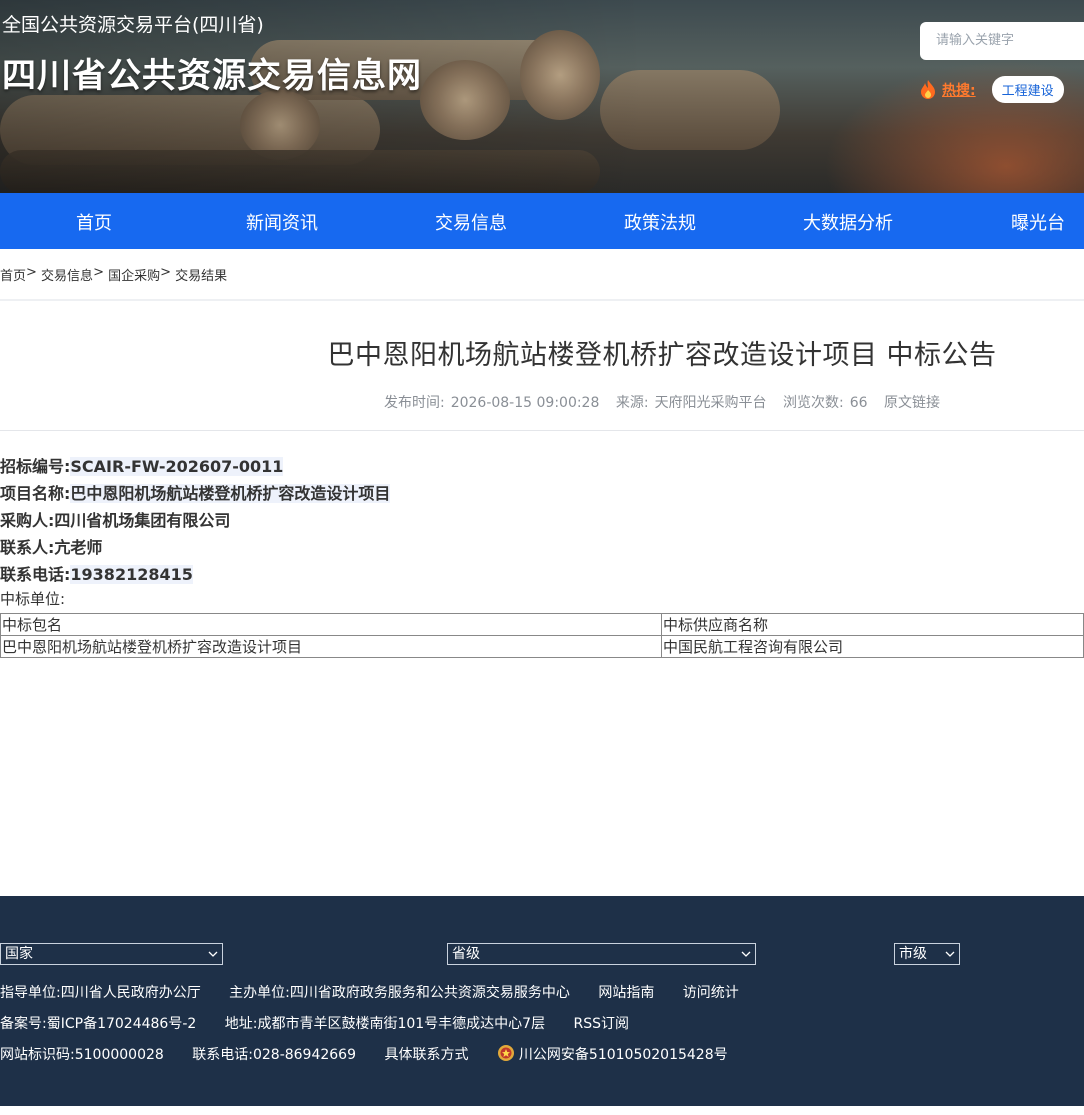  I want to click on source-value: 天府阳光采购平台, so click(710, 403).